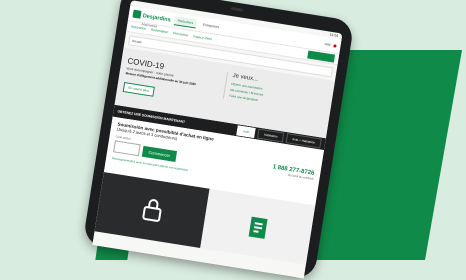 The image size is (466, 280). Describe the element at coordinates (137, 14) in the screenshot. I see `logo-icon` at that location.